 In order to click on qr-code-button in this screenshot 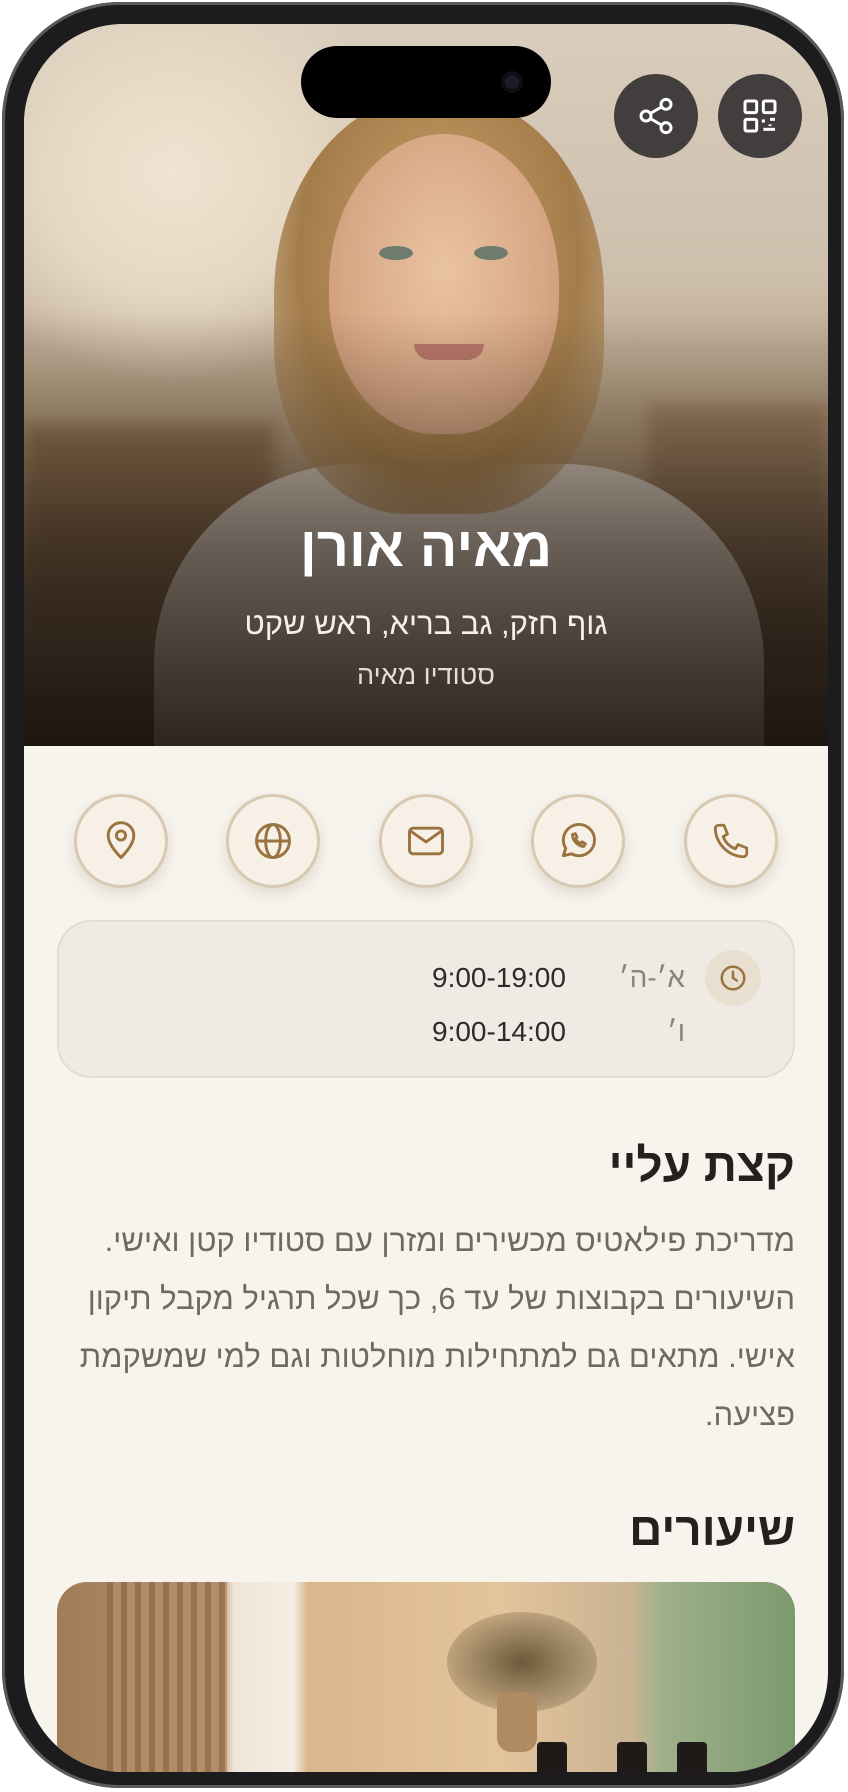, I will do `click(760, 116)`.